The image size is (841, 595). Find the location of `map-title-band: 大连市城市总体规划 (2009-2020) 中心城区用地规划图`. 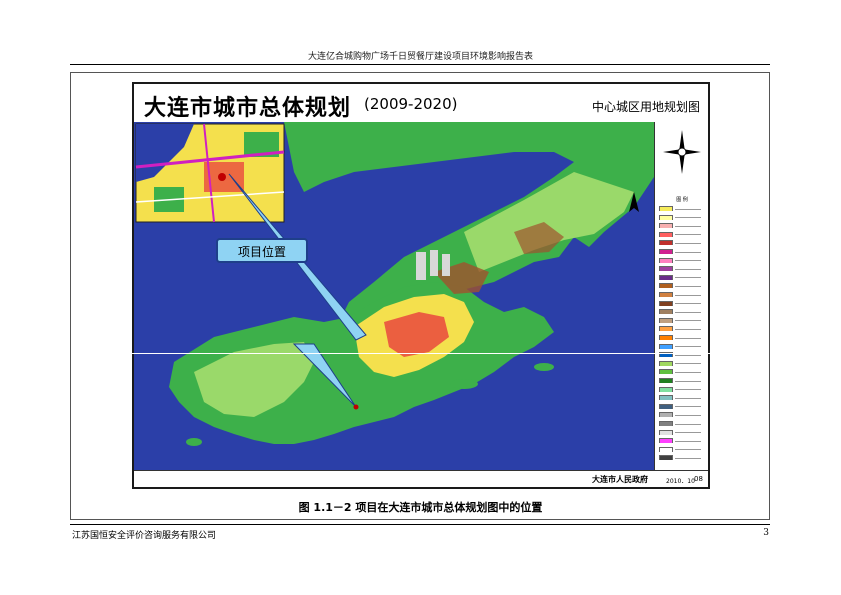

map-title-band: 大连市城市总体规划 (2009-2020) 中心城区用地规划图 is located at coordinates (421, 103).